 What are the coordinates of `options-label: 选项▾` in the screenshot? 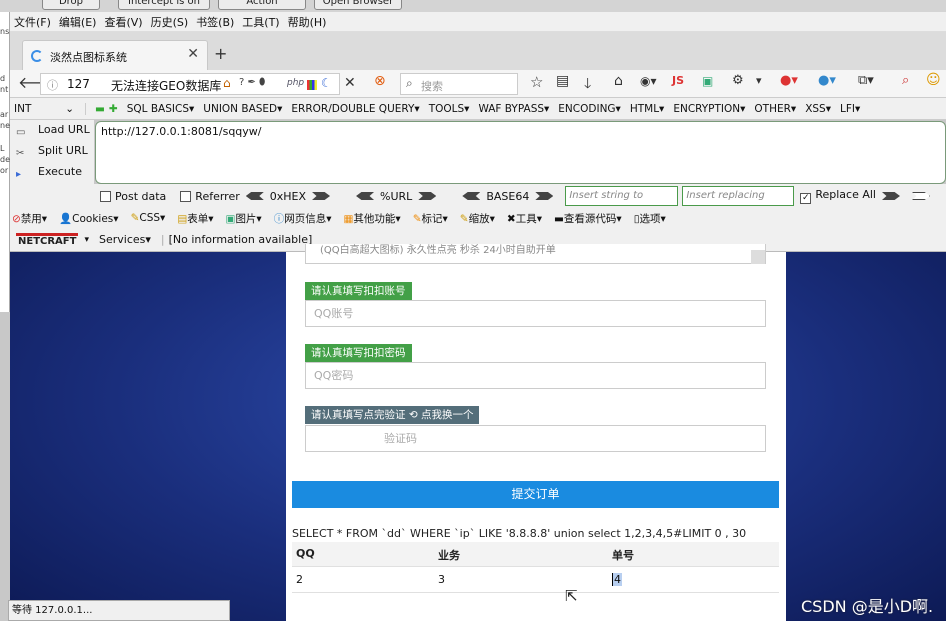 It's located at (652, 218).